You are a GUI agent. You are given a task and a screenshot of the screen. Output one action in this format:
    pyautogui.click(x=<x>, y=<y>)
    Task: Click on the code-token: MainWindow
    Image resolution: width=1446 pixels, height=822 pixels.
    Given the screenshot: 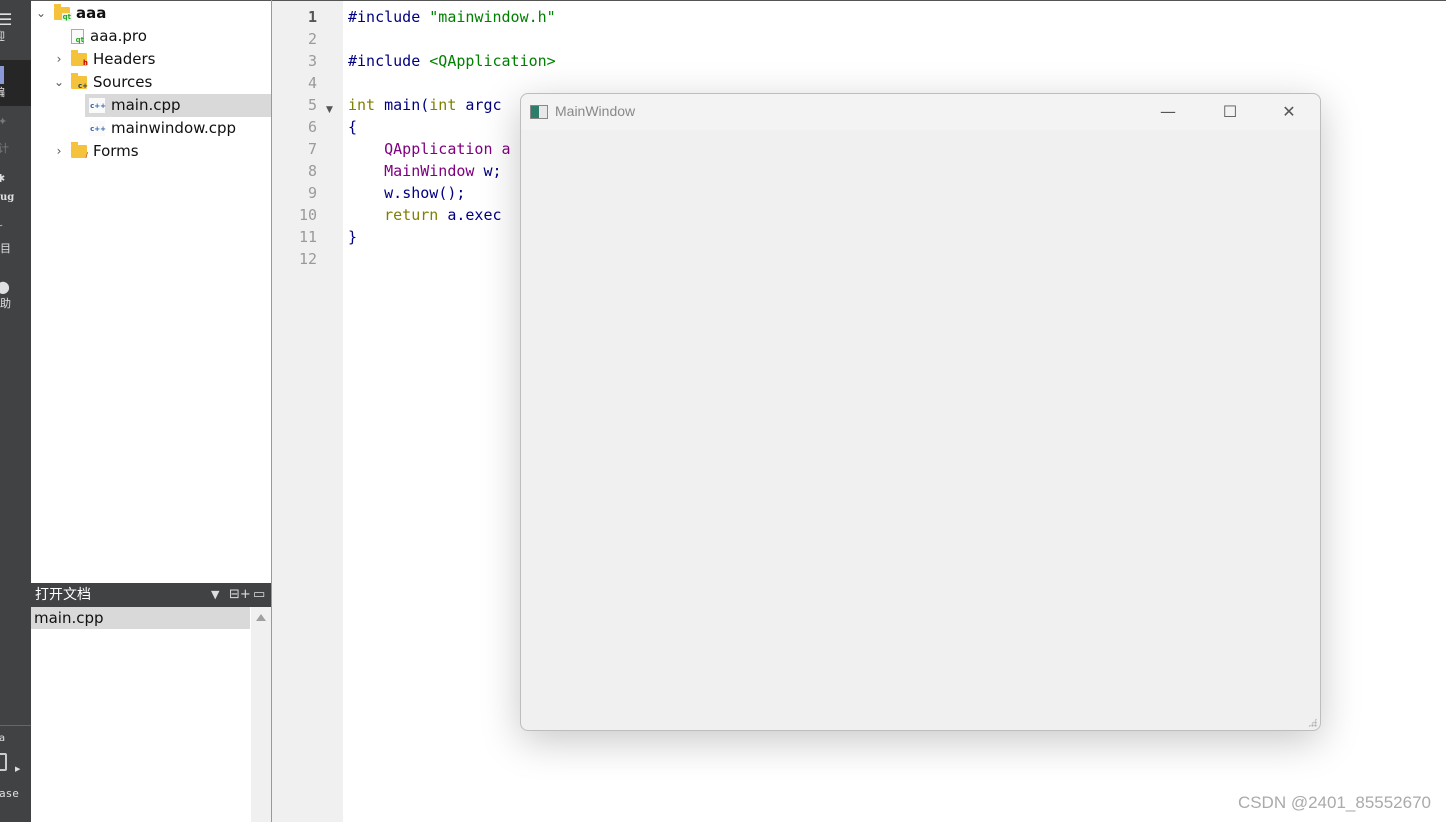 What is the action you would take?
    pyautogui.click(x=416, y=171)
    